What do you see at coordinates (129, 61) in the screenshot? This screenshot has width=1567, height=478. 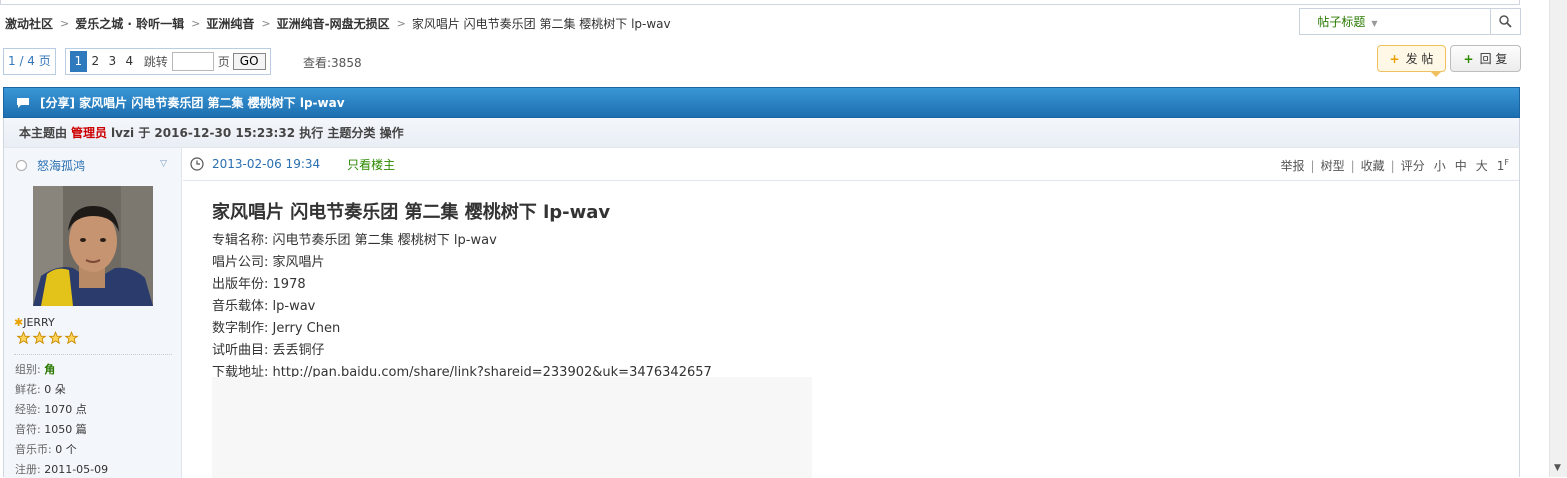 I see `page-link-4: 4` at bounding box center [129, 61].